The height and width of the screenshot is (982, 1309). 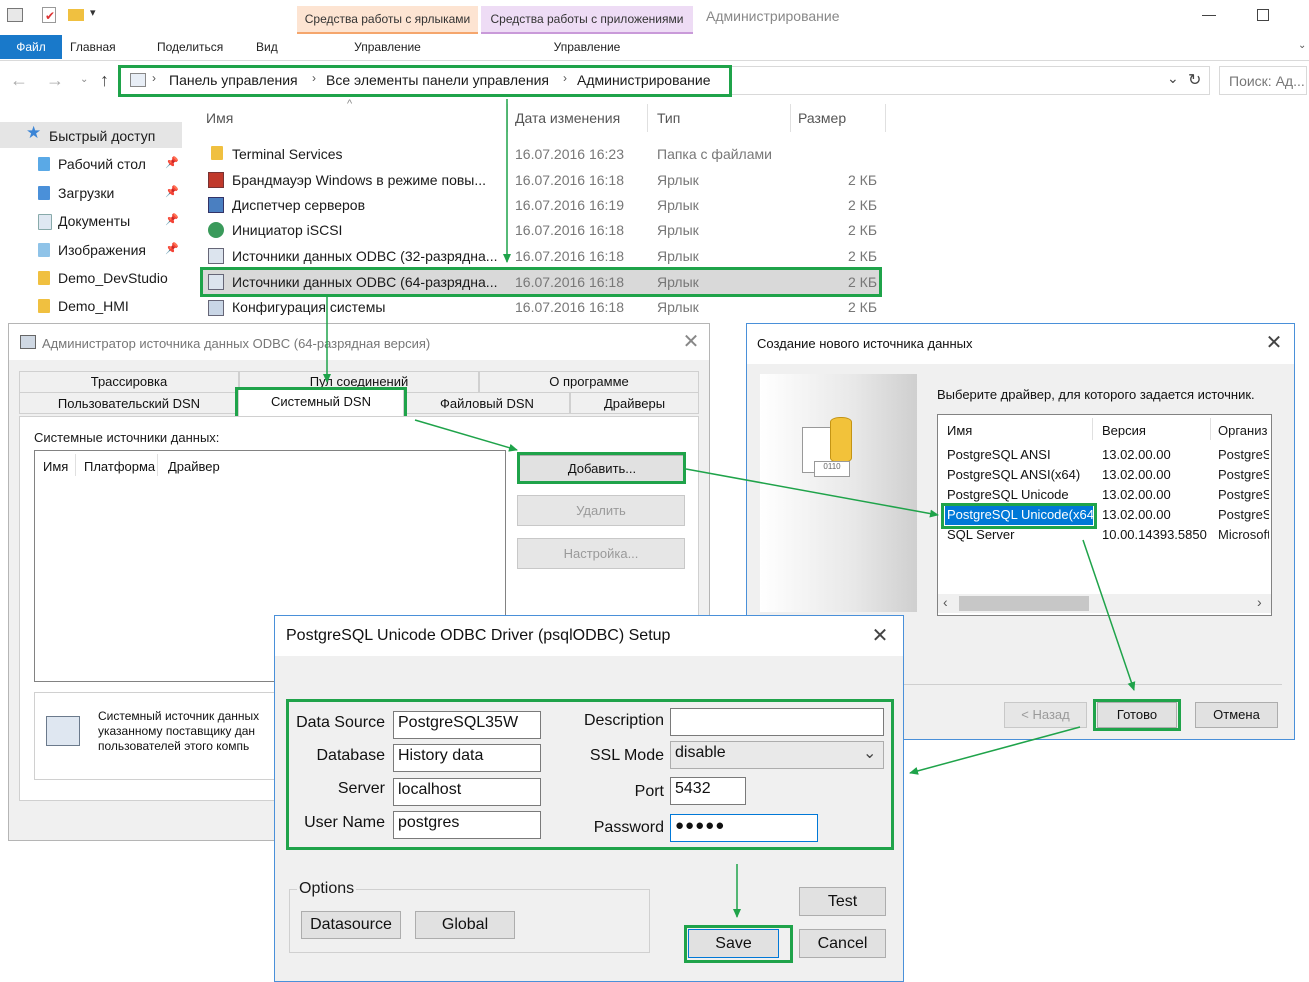 What do you see at coordinates (812, 493) in the screenshot?
I see `arrow-add-to-driver` at bounding box center [812, 493].